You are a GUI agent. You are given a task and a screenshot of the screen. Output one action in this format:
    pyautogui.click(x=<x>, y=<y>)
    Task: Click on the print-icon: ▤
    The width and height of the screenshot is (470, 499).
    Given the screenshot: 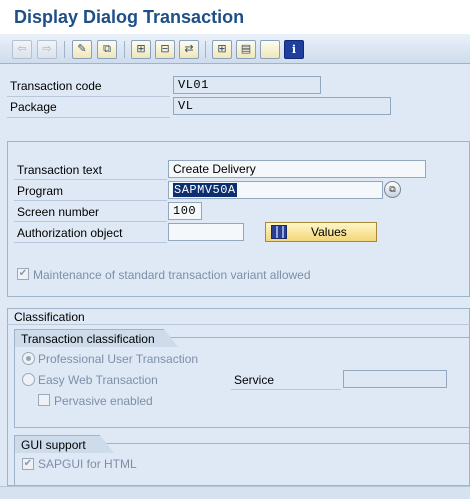 What is the action you would take?
    pyautogui.click(x=246, y=49)
    